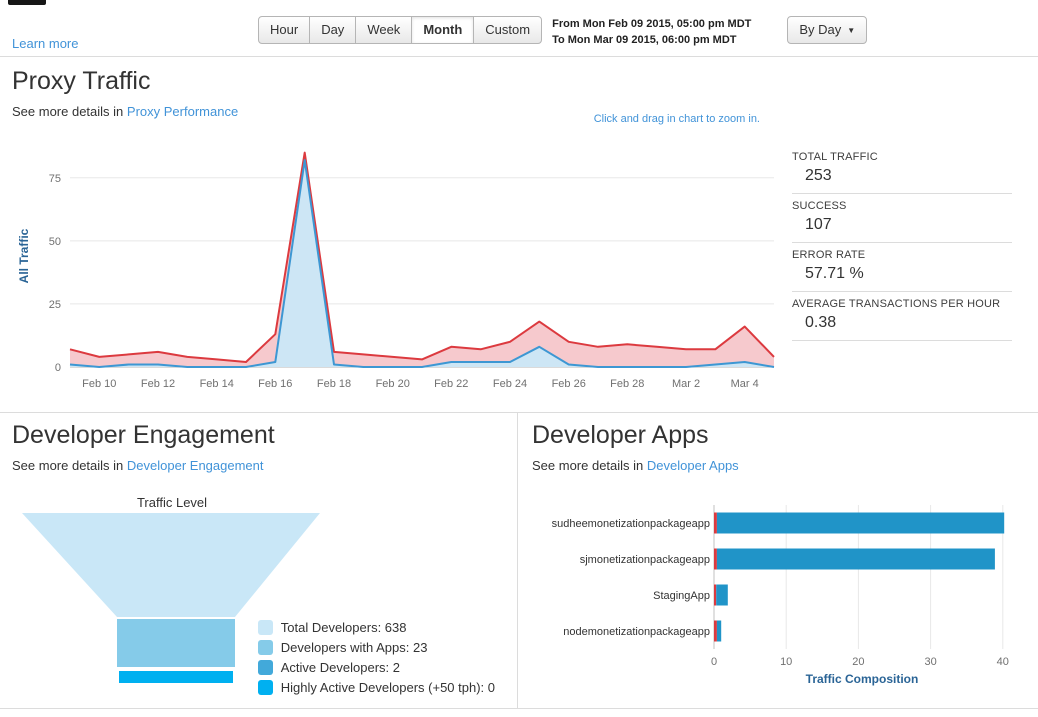 The width and height of the screenshot is (1038, 717). I want to click on range-button-week: Week, so click(384, 30).